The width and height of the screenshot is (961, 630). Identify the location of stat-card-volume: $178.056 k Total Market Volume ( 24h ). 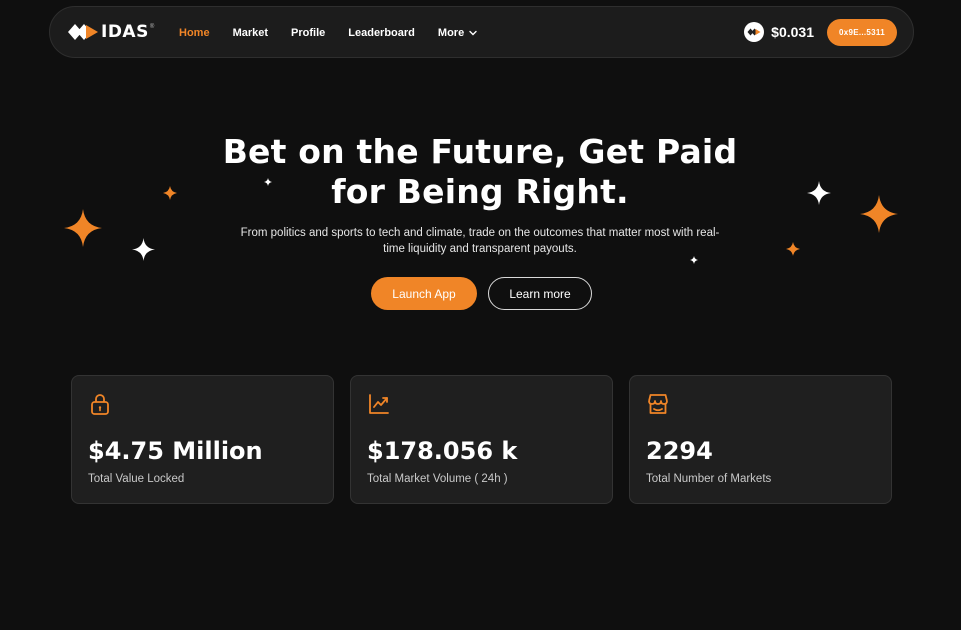
(481, 439).